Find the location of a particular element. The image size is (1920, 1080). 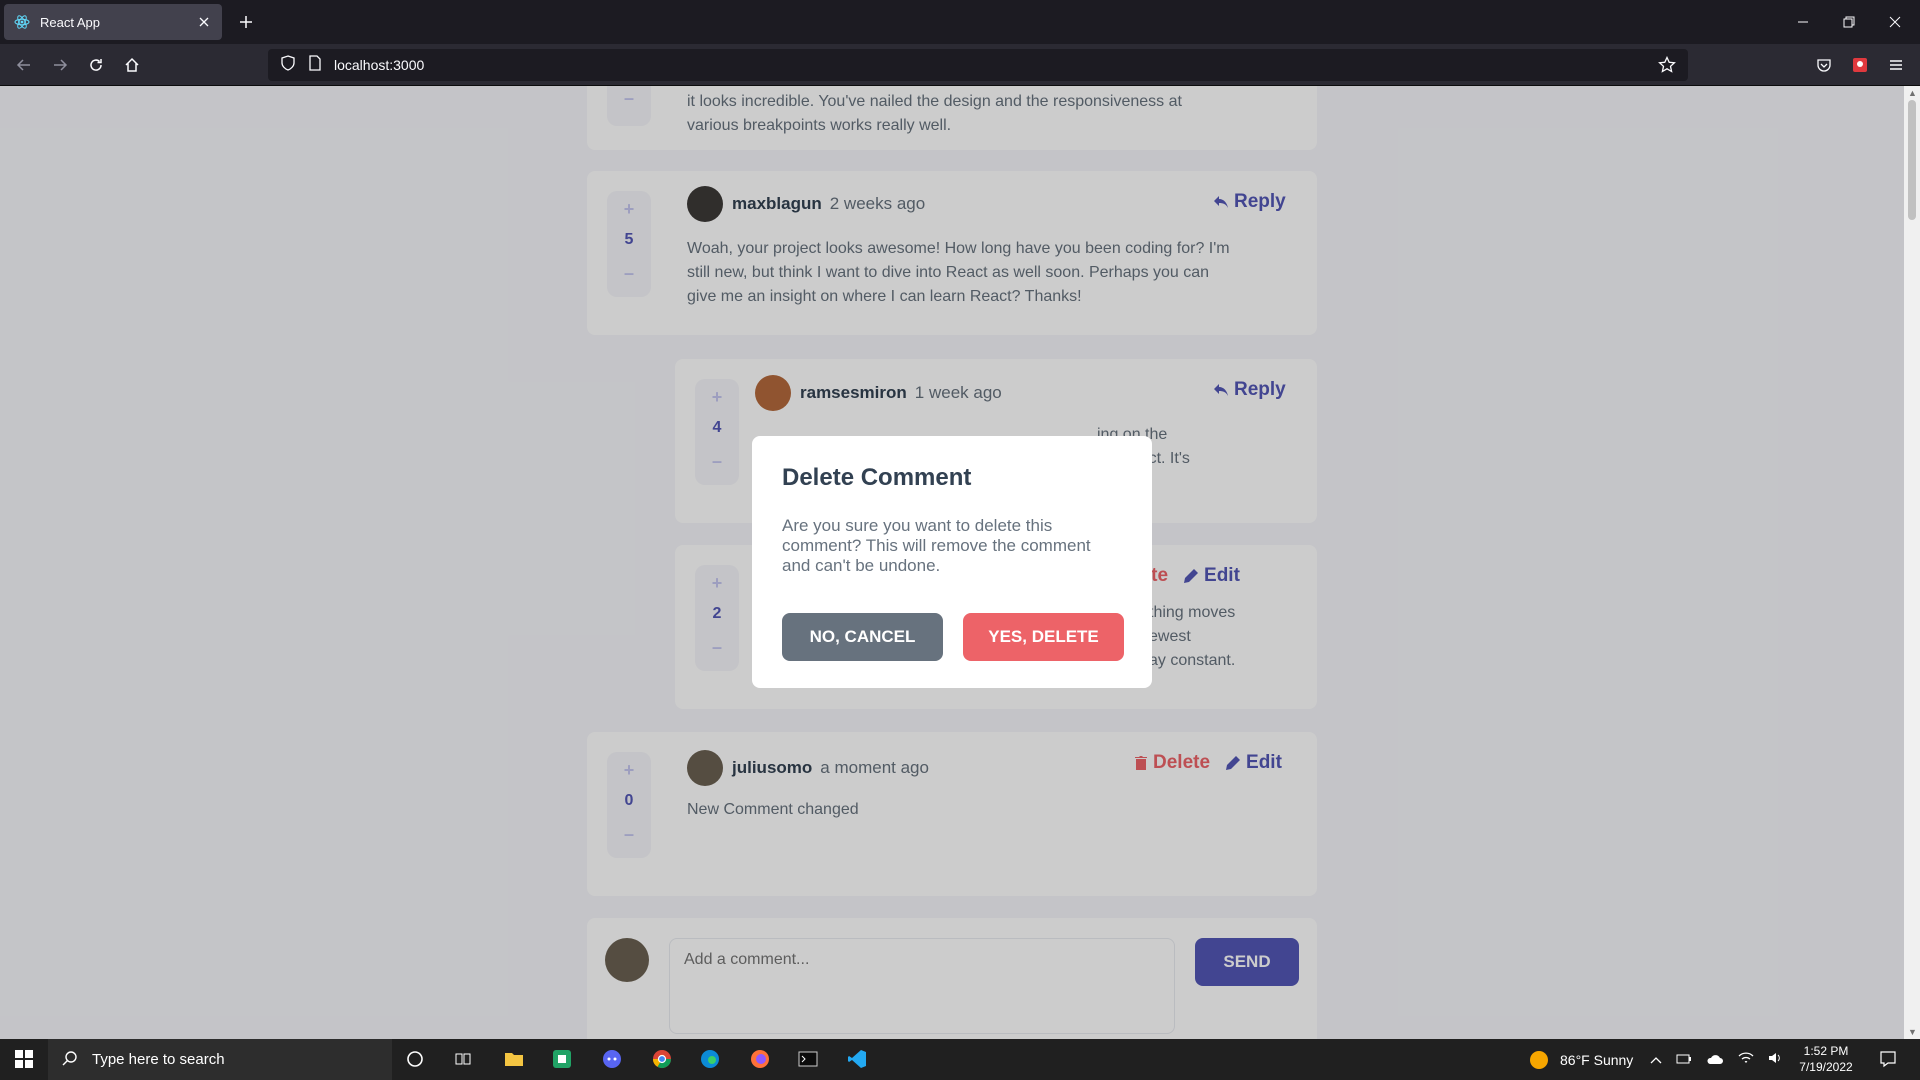

scrollbar-thumb is located at coordinates (1912, 160).